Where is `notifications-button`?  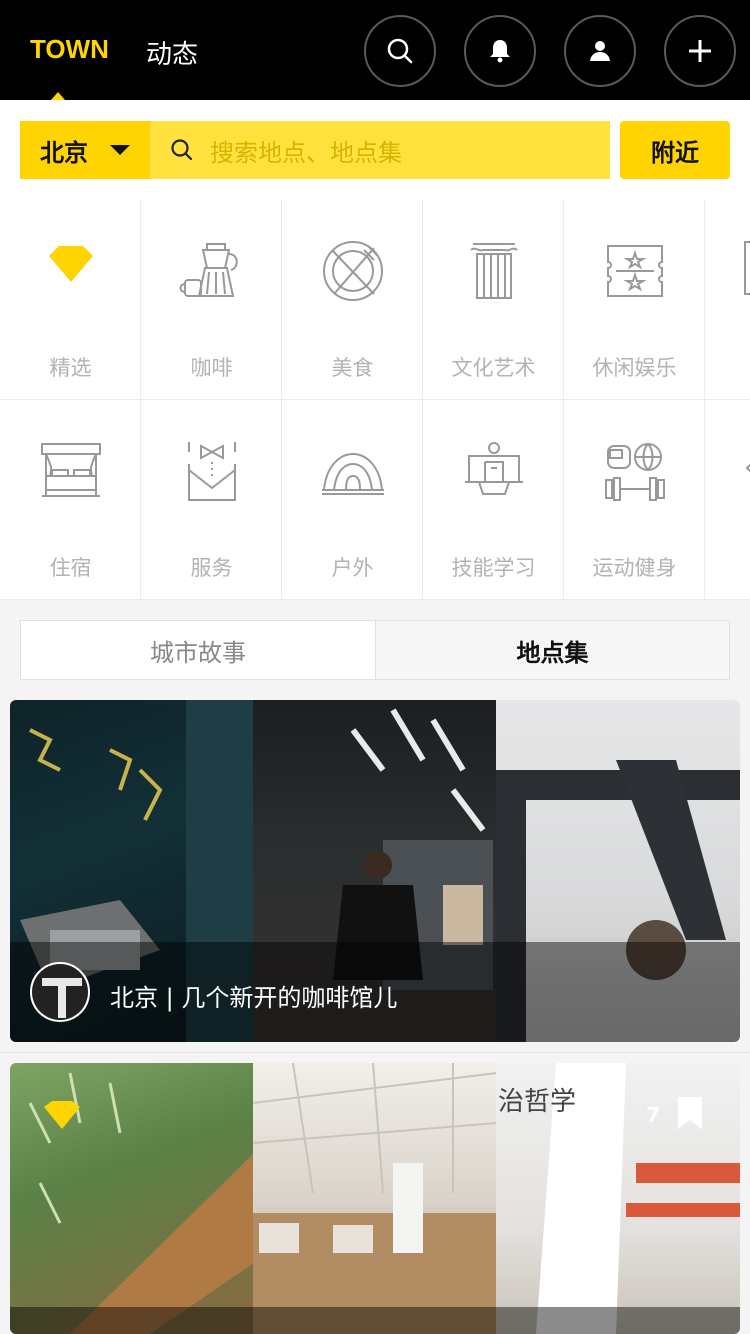 notifications-button is located at coordinates (500, 51).